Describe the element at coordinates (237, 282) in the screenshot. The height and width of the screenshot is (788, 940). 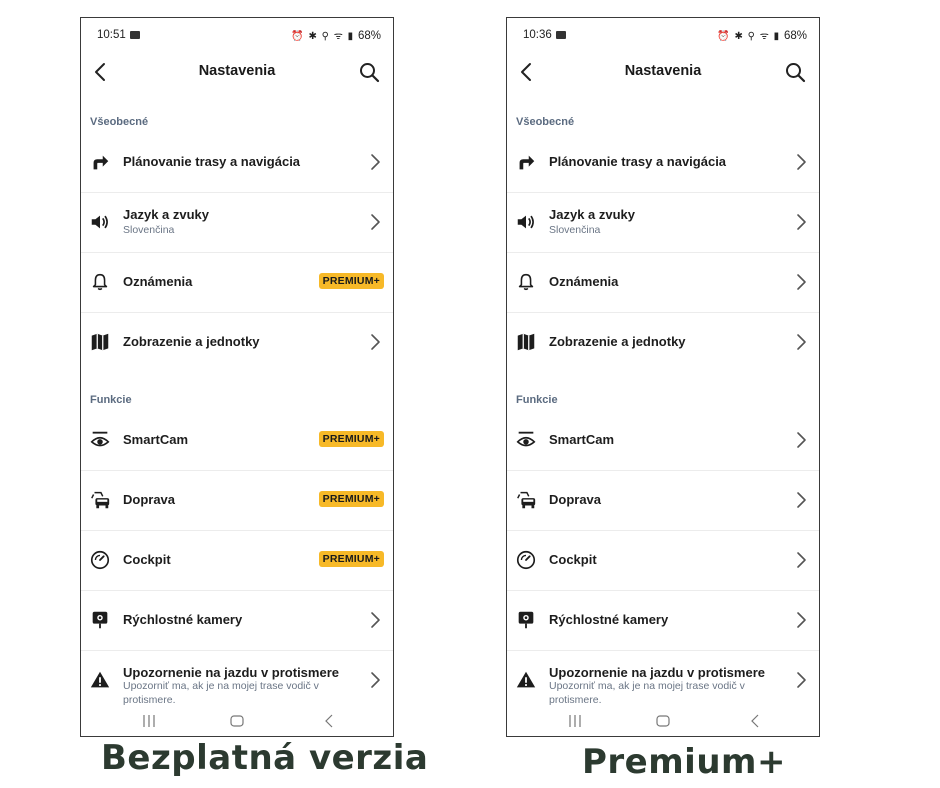
I see `settings-row-notifications: Oznámenia PREMIUM+` at that location.